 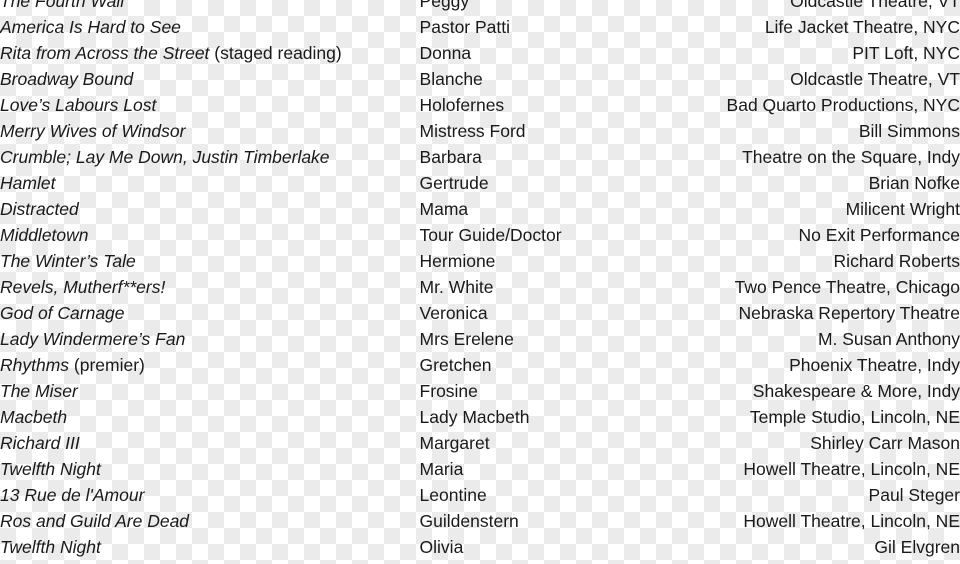 I want to click on role-name-cell: Leontine, so click(x=453, y=495).